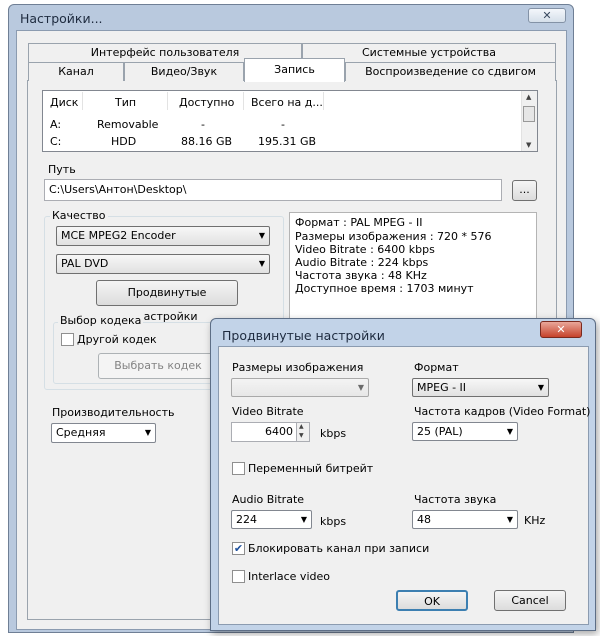  What do you see at coordinates (359, 222) in the screenshot?
I see `info-line: Формат : PAL MPEG - II` at bounding box center [359, 222].